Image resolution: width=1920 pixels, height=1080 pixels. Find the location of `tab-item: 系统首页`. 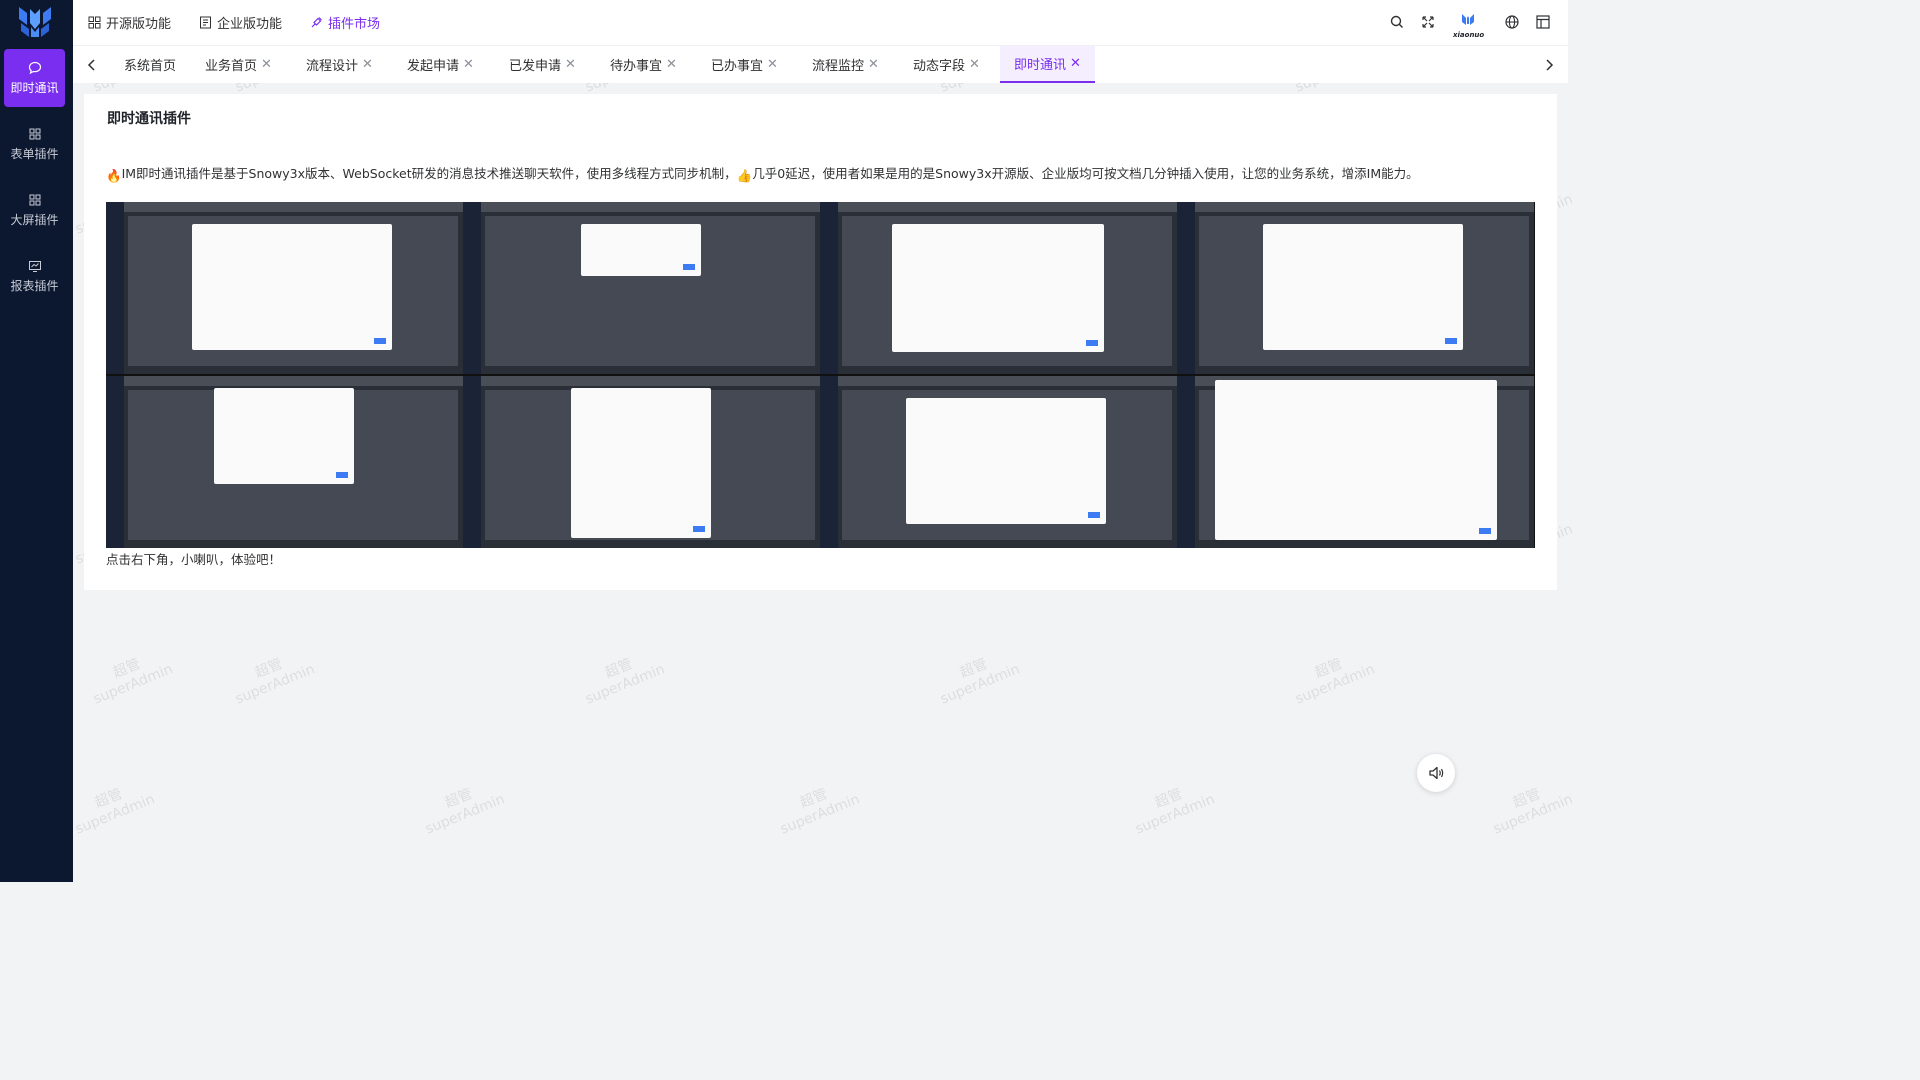

tab-item: 系统首页 is located at coordinates (150, 64).